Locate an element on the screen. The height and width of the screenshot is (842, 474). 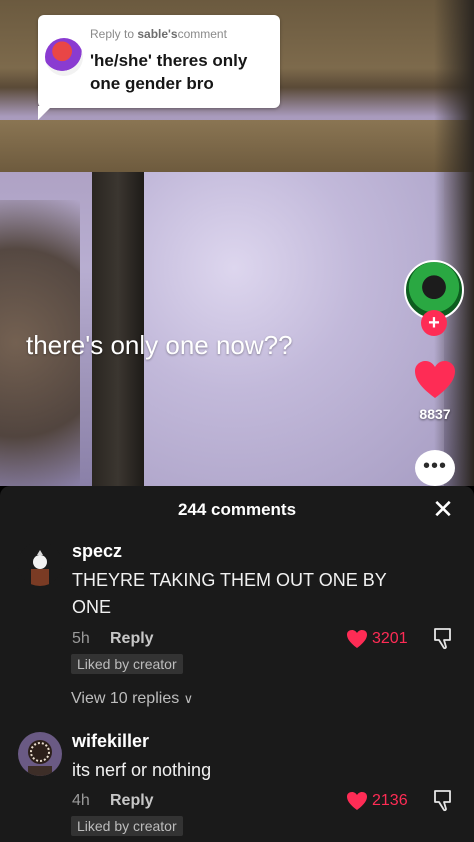
reply-username: sable's is located at coordinates (157, 34).